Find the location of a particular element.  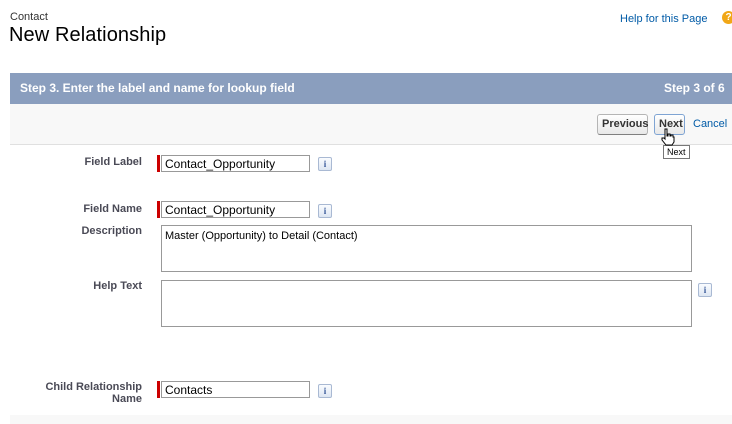

field-label-label: Field Label is located at coordinates (113, 162).